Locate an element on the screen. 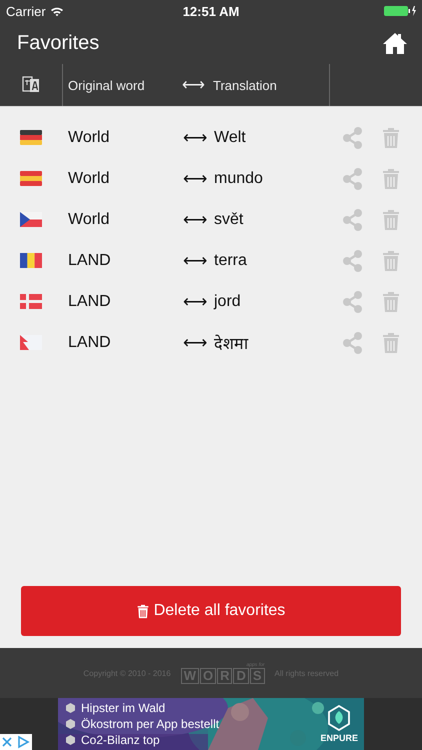 The image size is (422, 750). wifi-icon is located at coordinates (57, 11).